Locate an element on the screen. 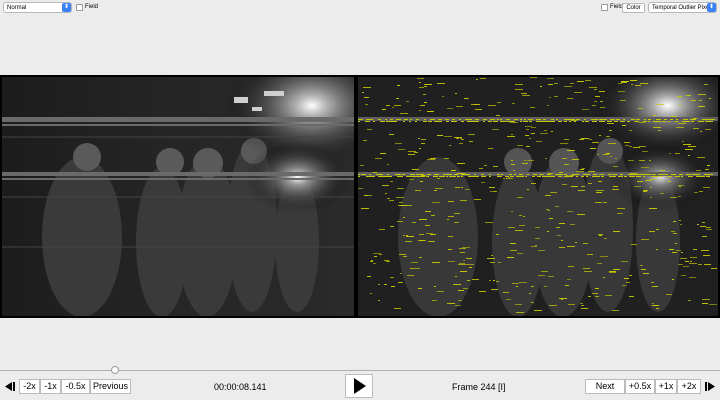 Image resolution: width=720 pixels, height=400 pixels. speed-plus-half-button: +0.5x is located at coordinates (640, 386).